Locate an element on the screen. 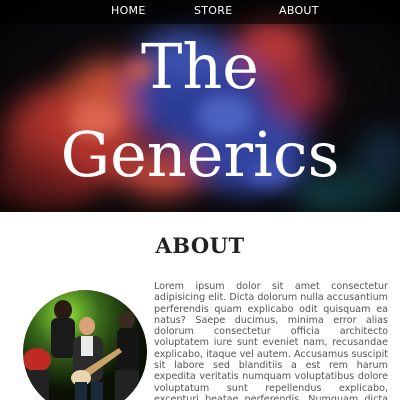 This screenshot has width=400, height=400. nav-link-about: ABOUT is located at coordinates (299, 10).